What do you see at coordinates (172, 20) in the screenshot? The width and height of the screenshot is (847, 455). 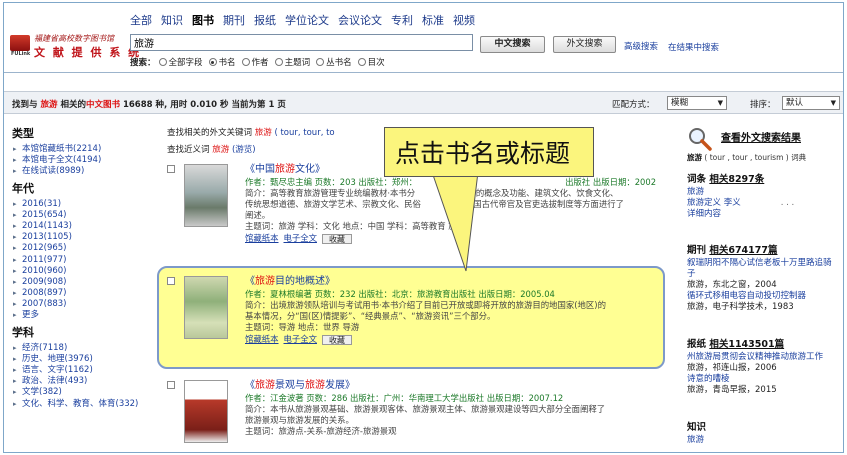 I see `nav-tab: 知识` at bounding box center [172, 20].